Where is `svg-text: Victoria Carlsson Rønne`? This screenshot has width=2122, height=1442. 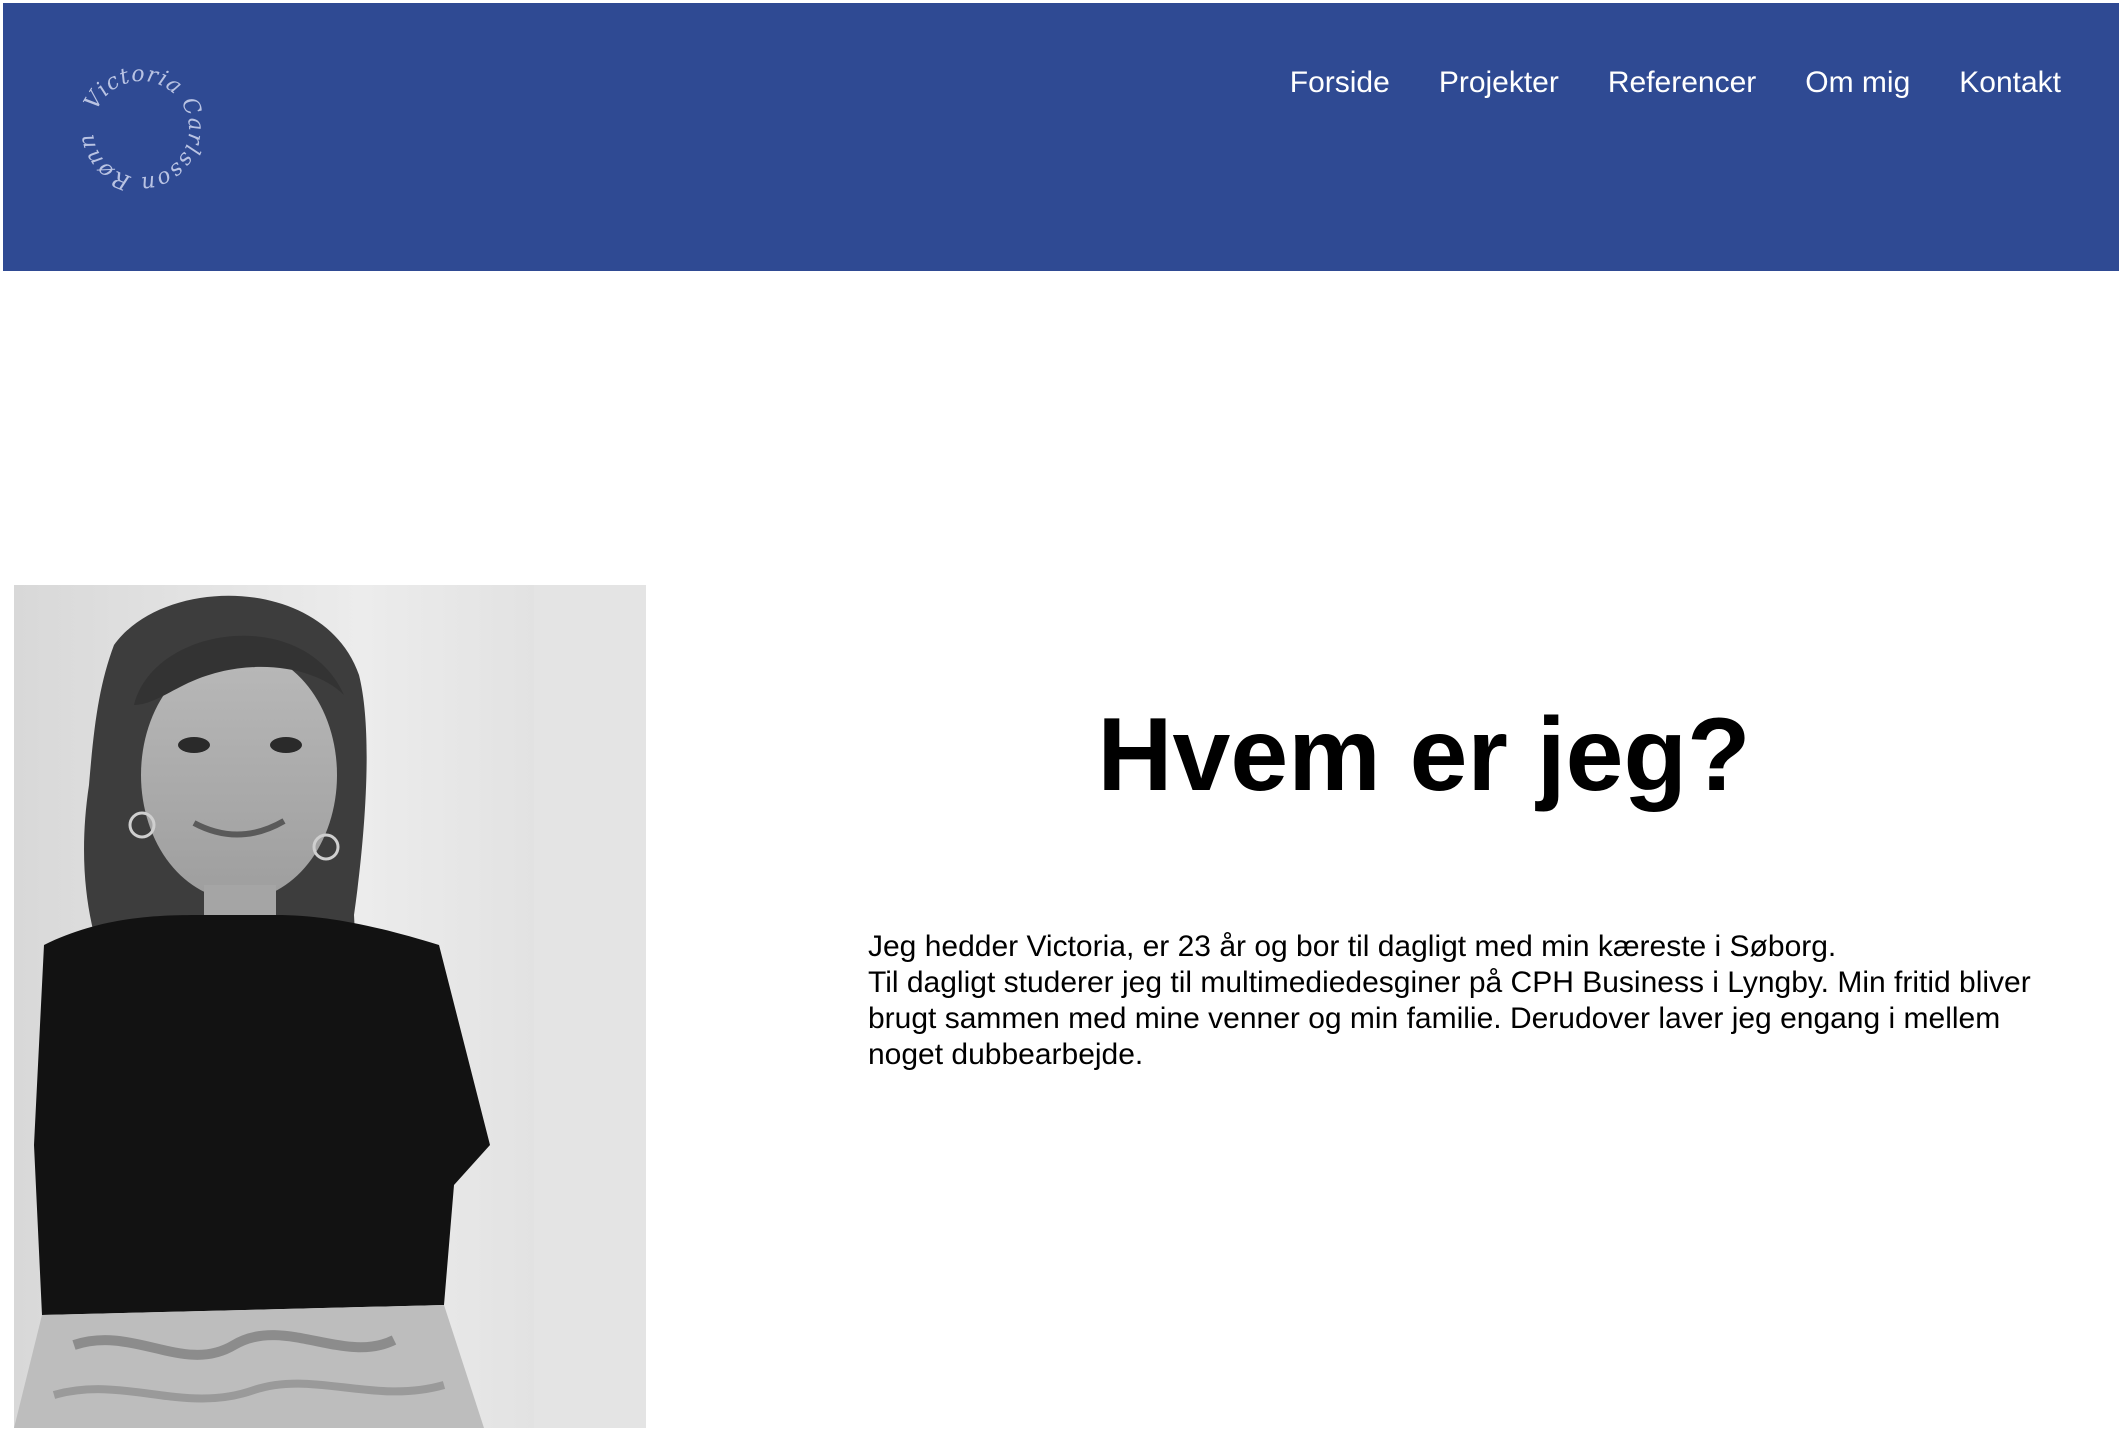 svg-text: Victoria Carlsson Rønne is located at coordinates (139, 127).